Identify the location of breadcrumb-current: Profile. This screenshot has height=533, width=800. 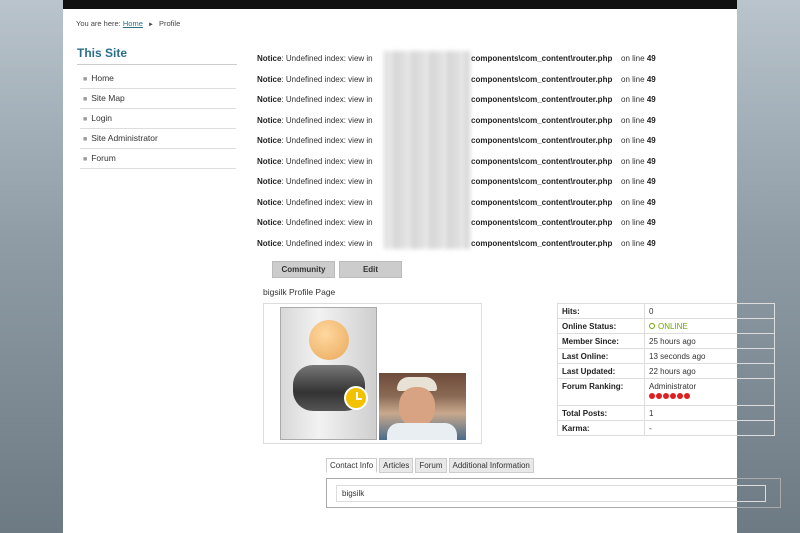
(170, 23).